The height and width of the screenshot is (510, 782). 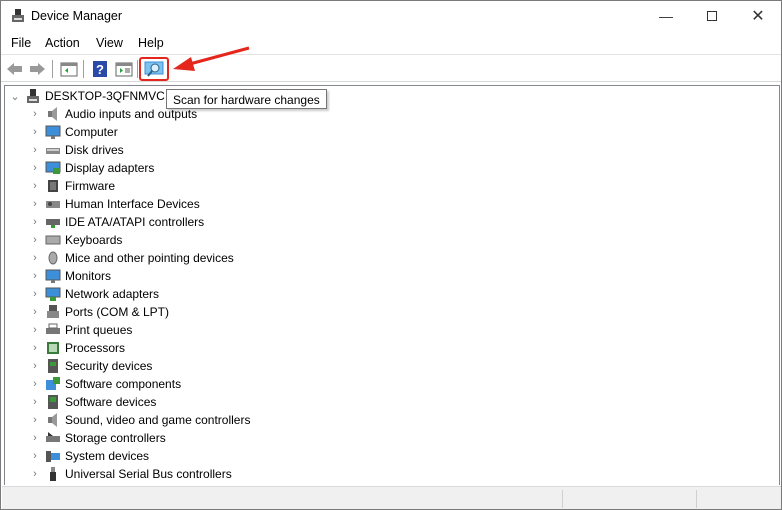 What do you see at coordinates (94, 150) in the screenshot?
I see `tree-item-label: Disk drives` at bounding box center [94, 150].